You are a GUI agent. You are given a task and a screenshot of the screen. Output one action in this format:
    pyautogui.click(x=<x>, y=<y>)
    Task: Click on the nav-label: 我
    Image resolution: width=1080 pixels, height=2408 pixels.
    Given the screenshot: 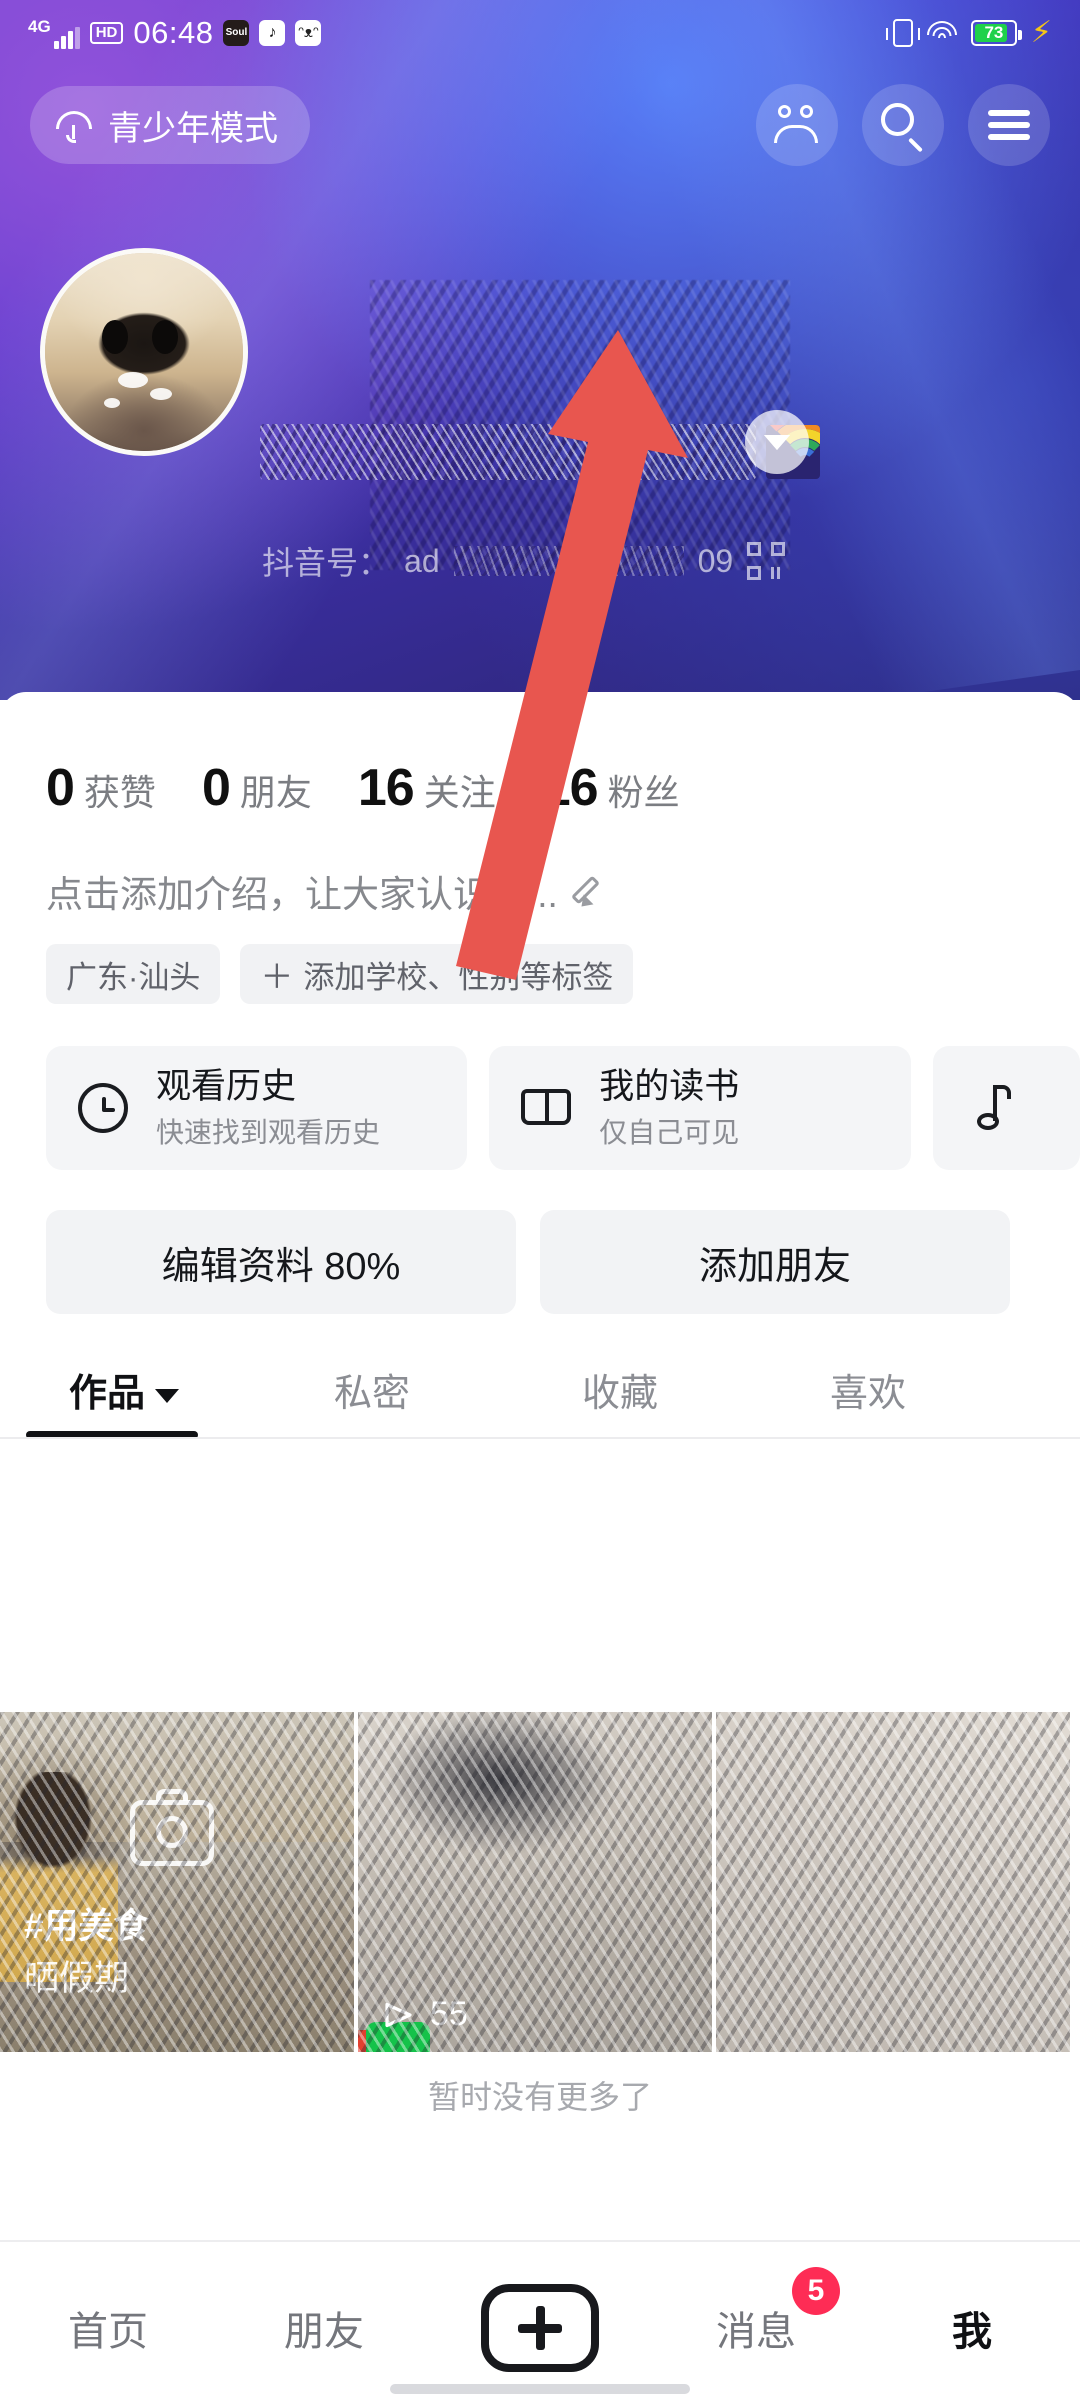 What is the action you would take?
    pyautogui.click(x=972, y=2332)
    